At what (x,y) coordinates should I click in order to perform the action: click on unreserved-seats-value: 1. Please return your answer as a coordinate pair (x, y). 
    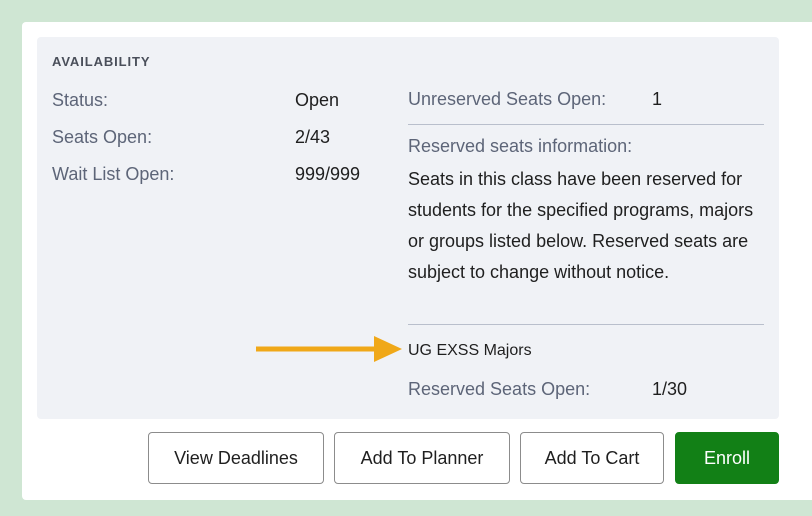
    Looking at the image, I should click on (657, 99).